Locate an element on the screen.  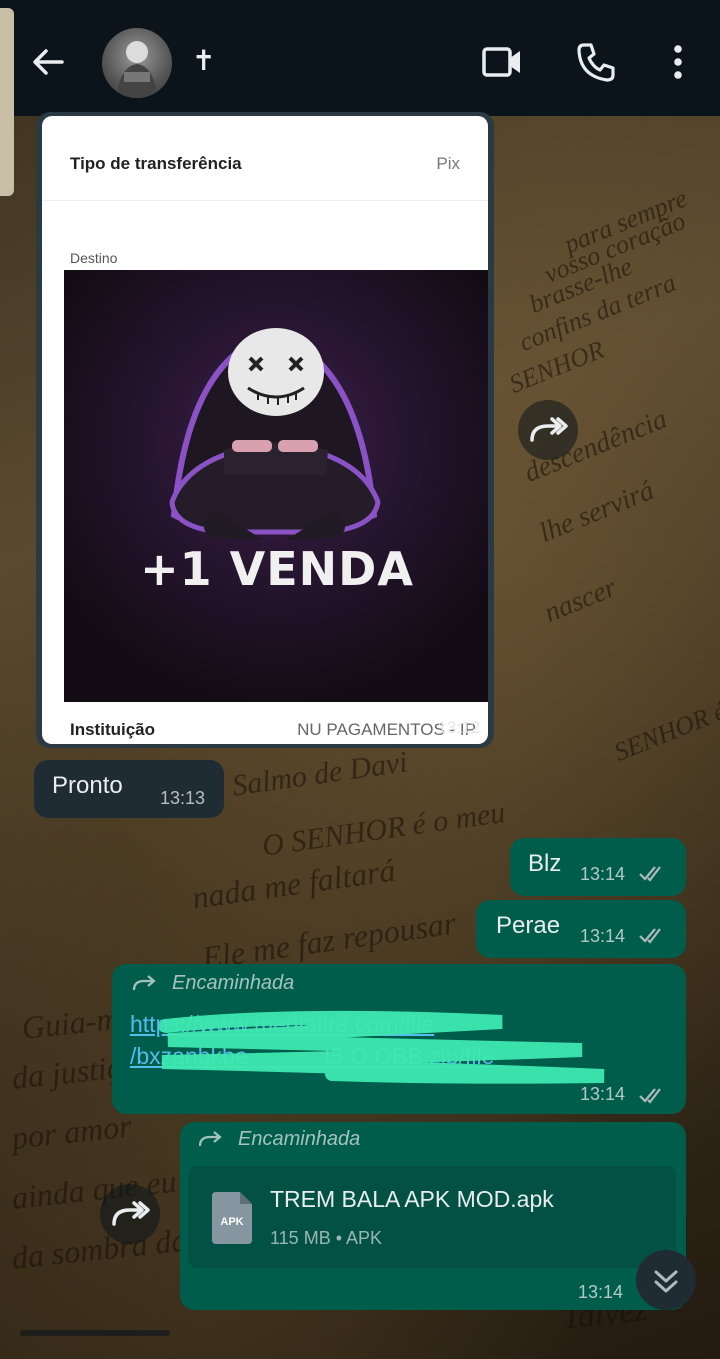
more-vert-icon is located at coordinates (678, 62).